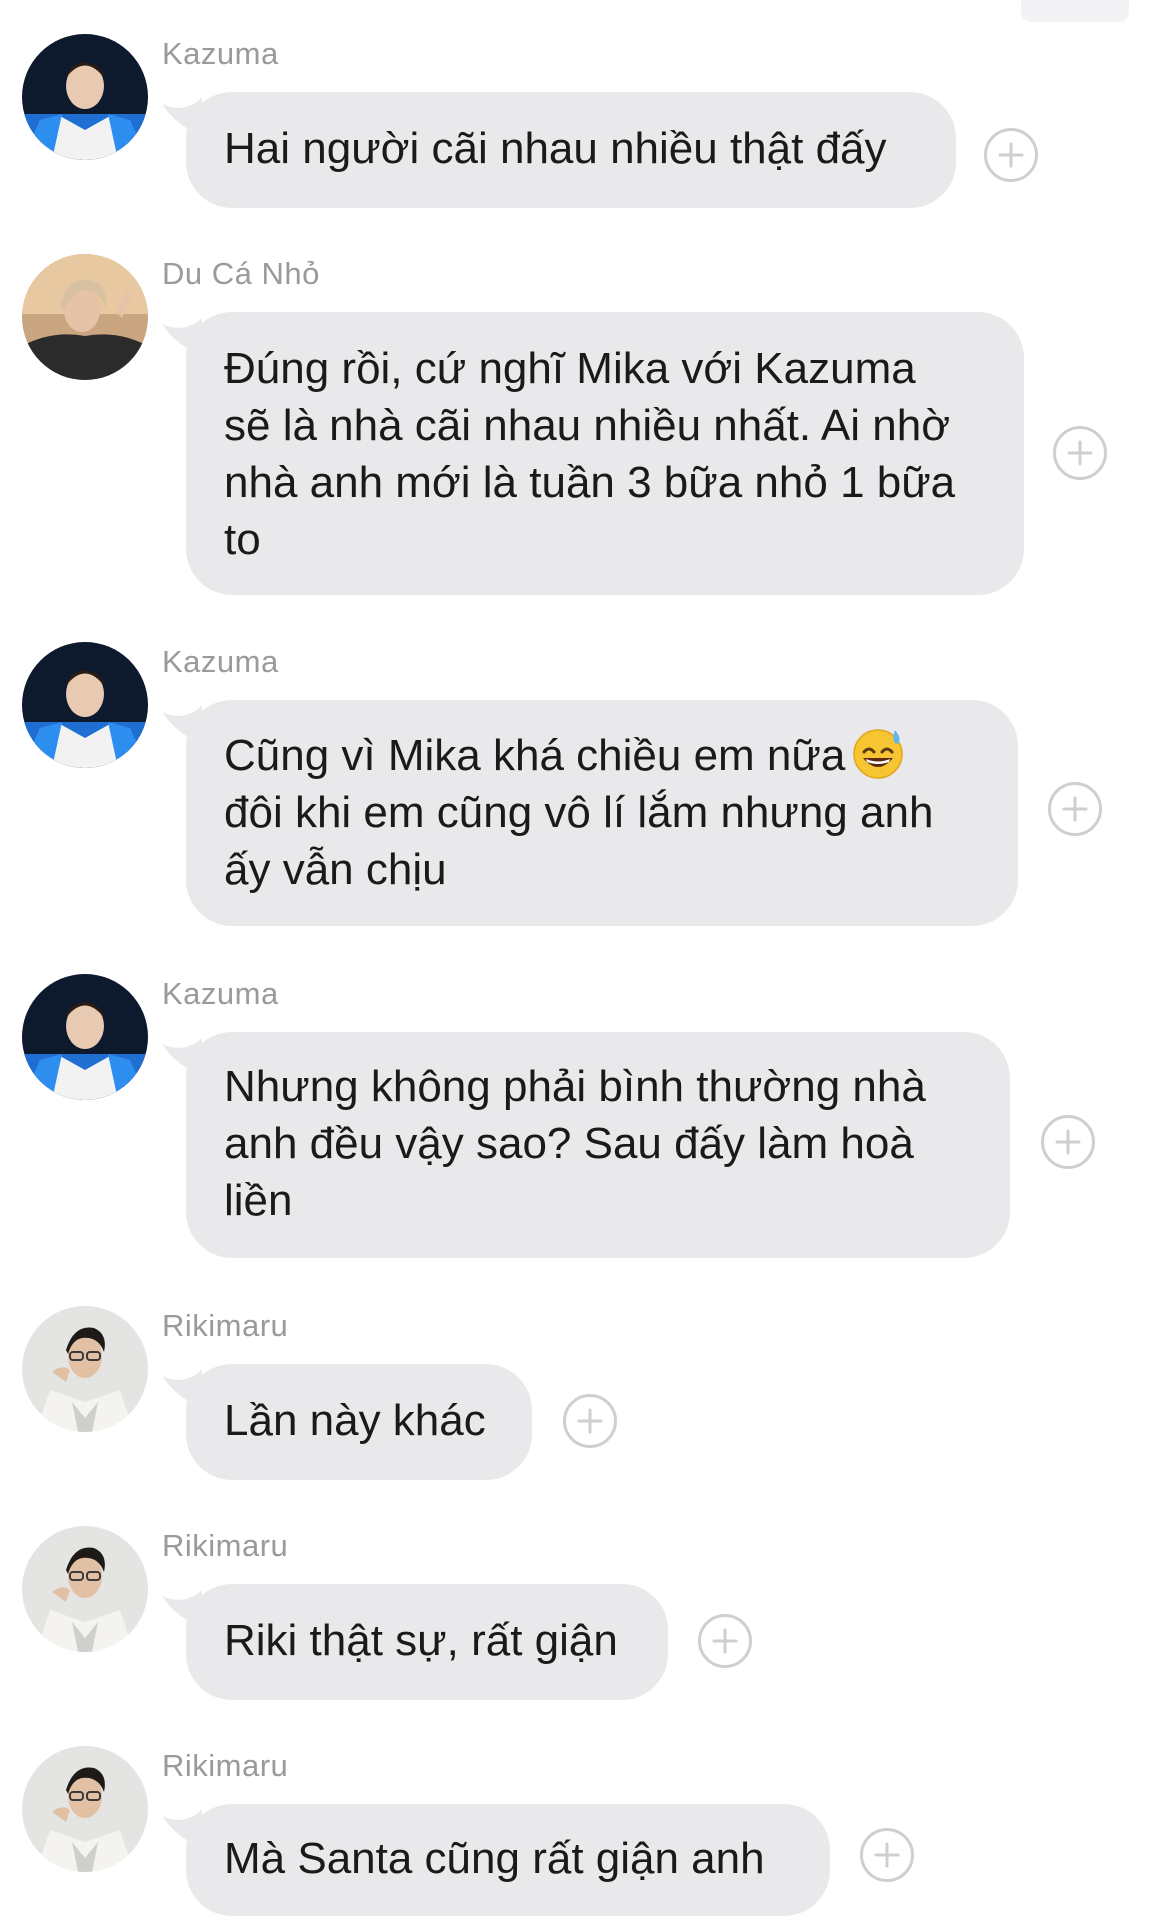 The image size is (1149, 1920). What do you see at coordinates (570, 368) in the screenshot?
I see `message-line: Đúng rồi, cứ nghĩ Mika với Kazuma` at bounding box center [570, 368].